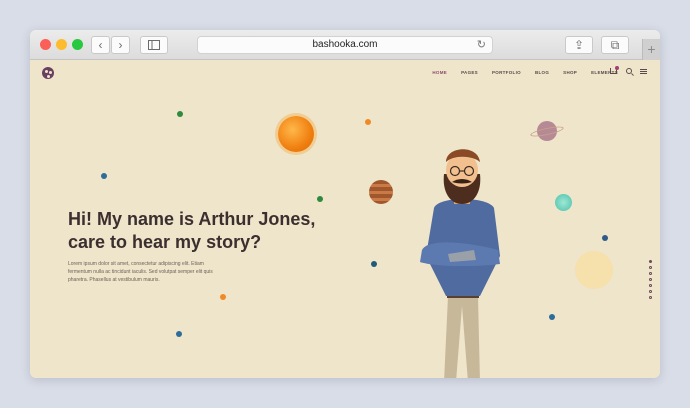  Describe the element at coordinates (77, 44) in the screenshot. I see `zoom-window-button` at that location.